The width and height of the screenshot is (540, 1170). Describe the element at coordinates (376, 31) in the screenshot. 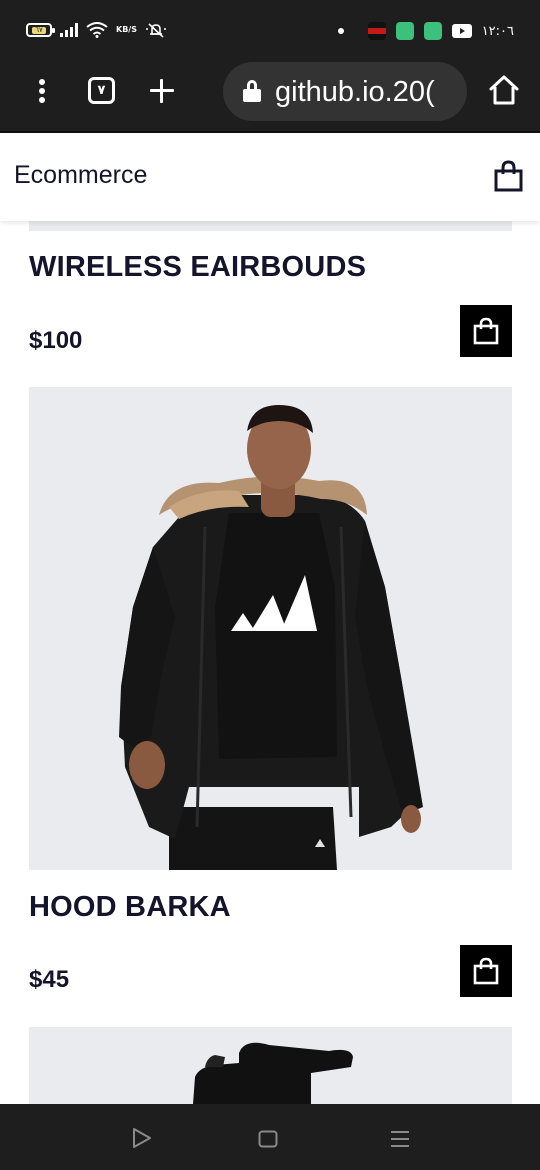

I see `flag-app-icon` at that location.